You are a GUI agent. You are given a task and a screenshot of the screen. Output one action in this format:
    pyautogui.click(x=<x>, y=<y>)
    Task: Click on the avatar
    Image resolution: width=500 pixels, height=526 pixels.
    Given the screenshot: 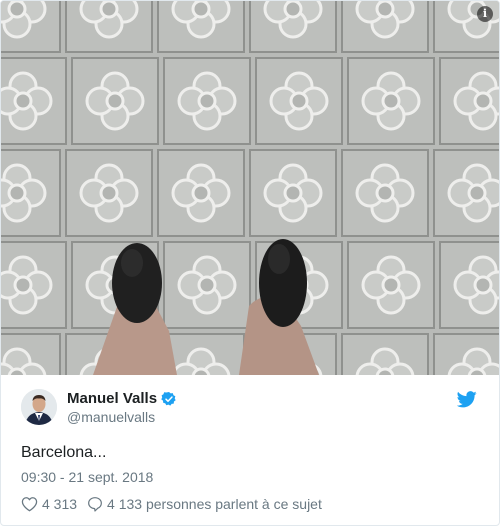 What is the action you would take?
    pyautogui.click(x=39, y=407)
    